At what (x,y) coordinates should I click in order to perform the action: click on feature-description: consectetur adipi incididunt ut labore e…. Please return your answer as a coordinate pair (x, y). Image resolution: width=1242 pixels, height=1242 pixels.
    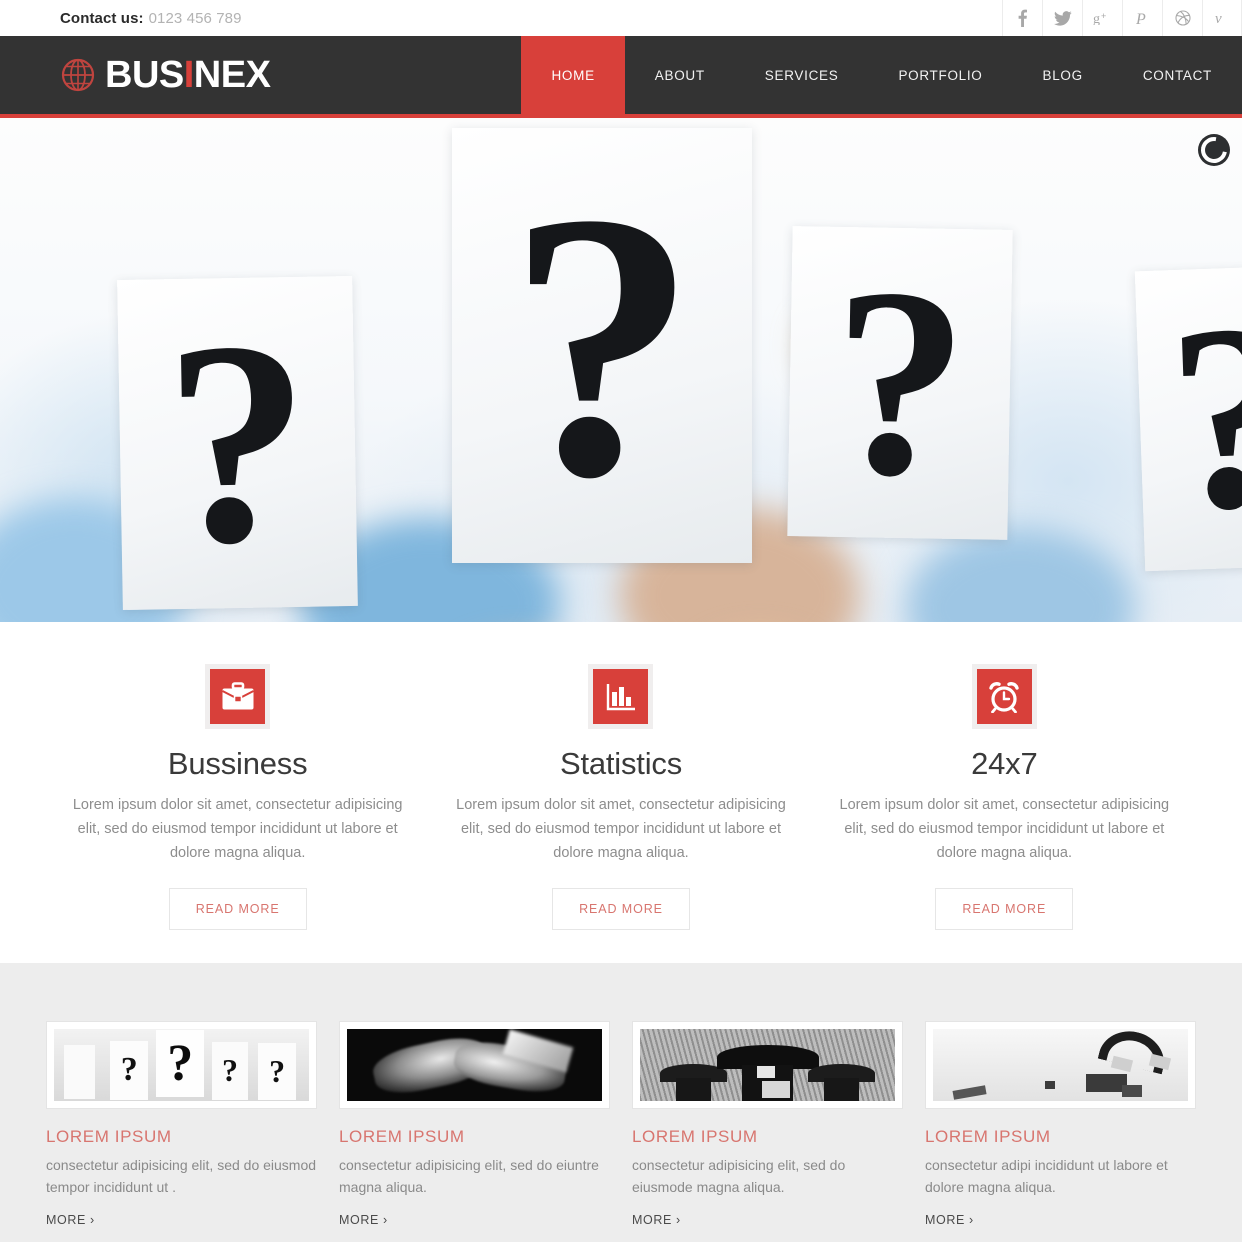
    Looking at the image, I should click on (1046, 1176).